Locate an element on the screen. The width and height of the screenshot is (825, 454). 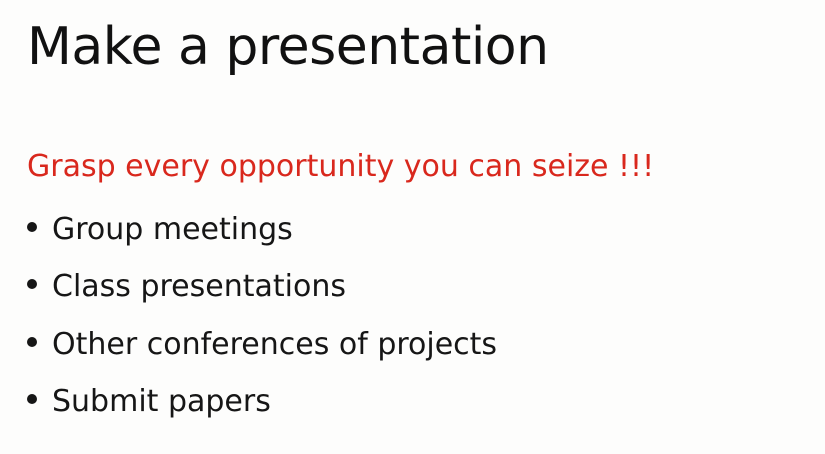
bullet-text: Group meetings is located at coordinates (172, 229).